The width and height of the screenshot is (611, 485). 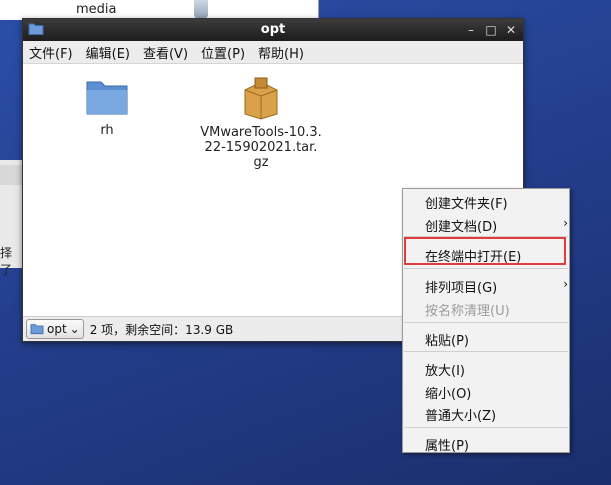 What do you see at coordinates (107, 130) in the screenshot?
I see `file-item-label: rh` at bounding box center [107, 130].